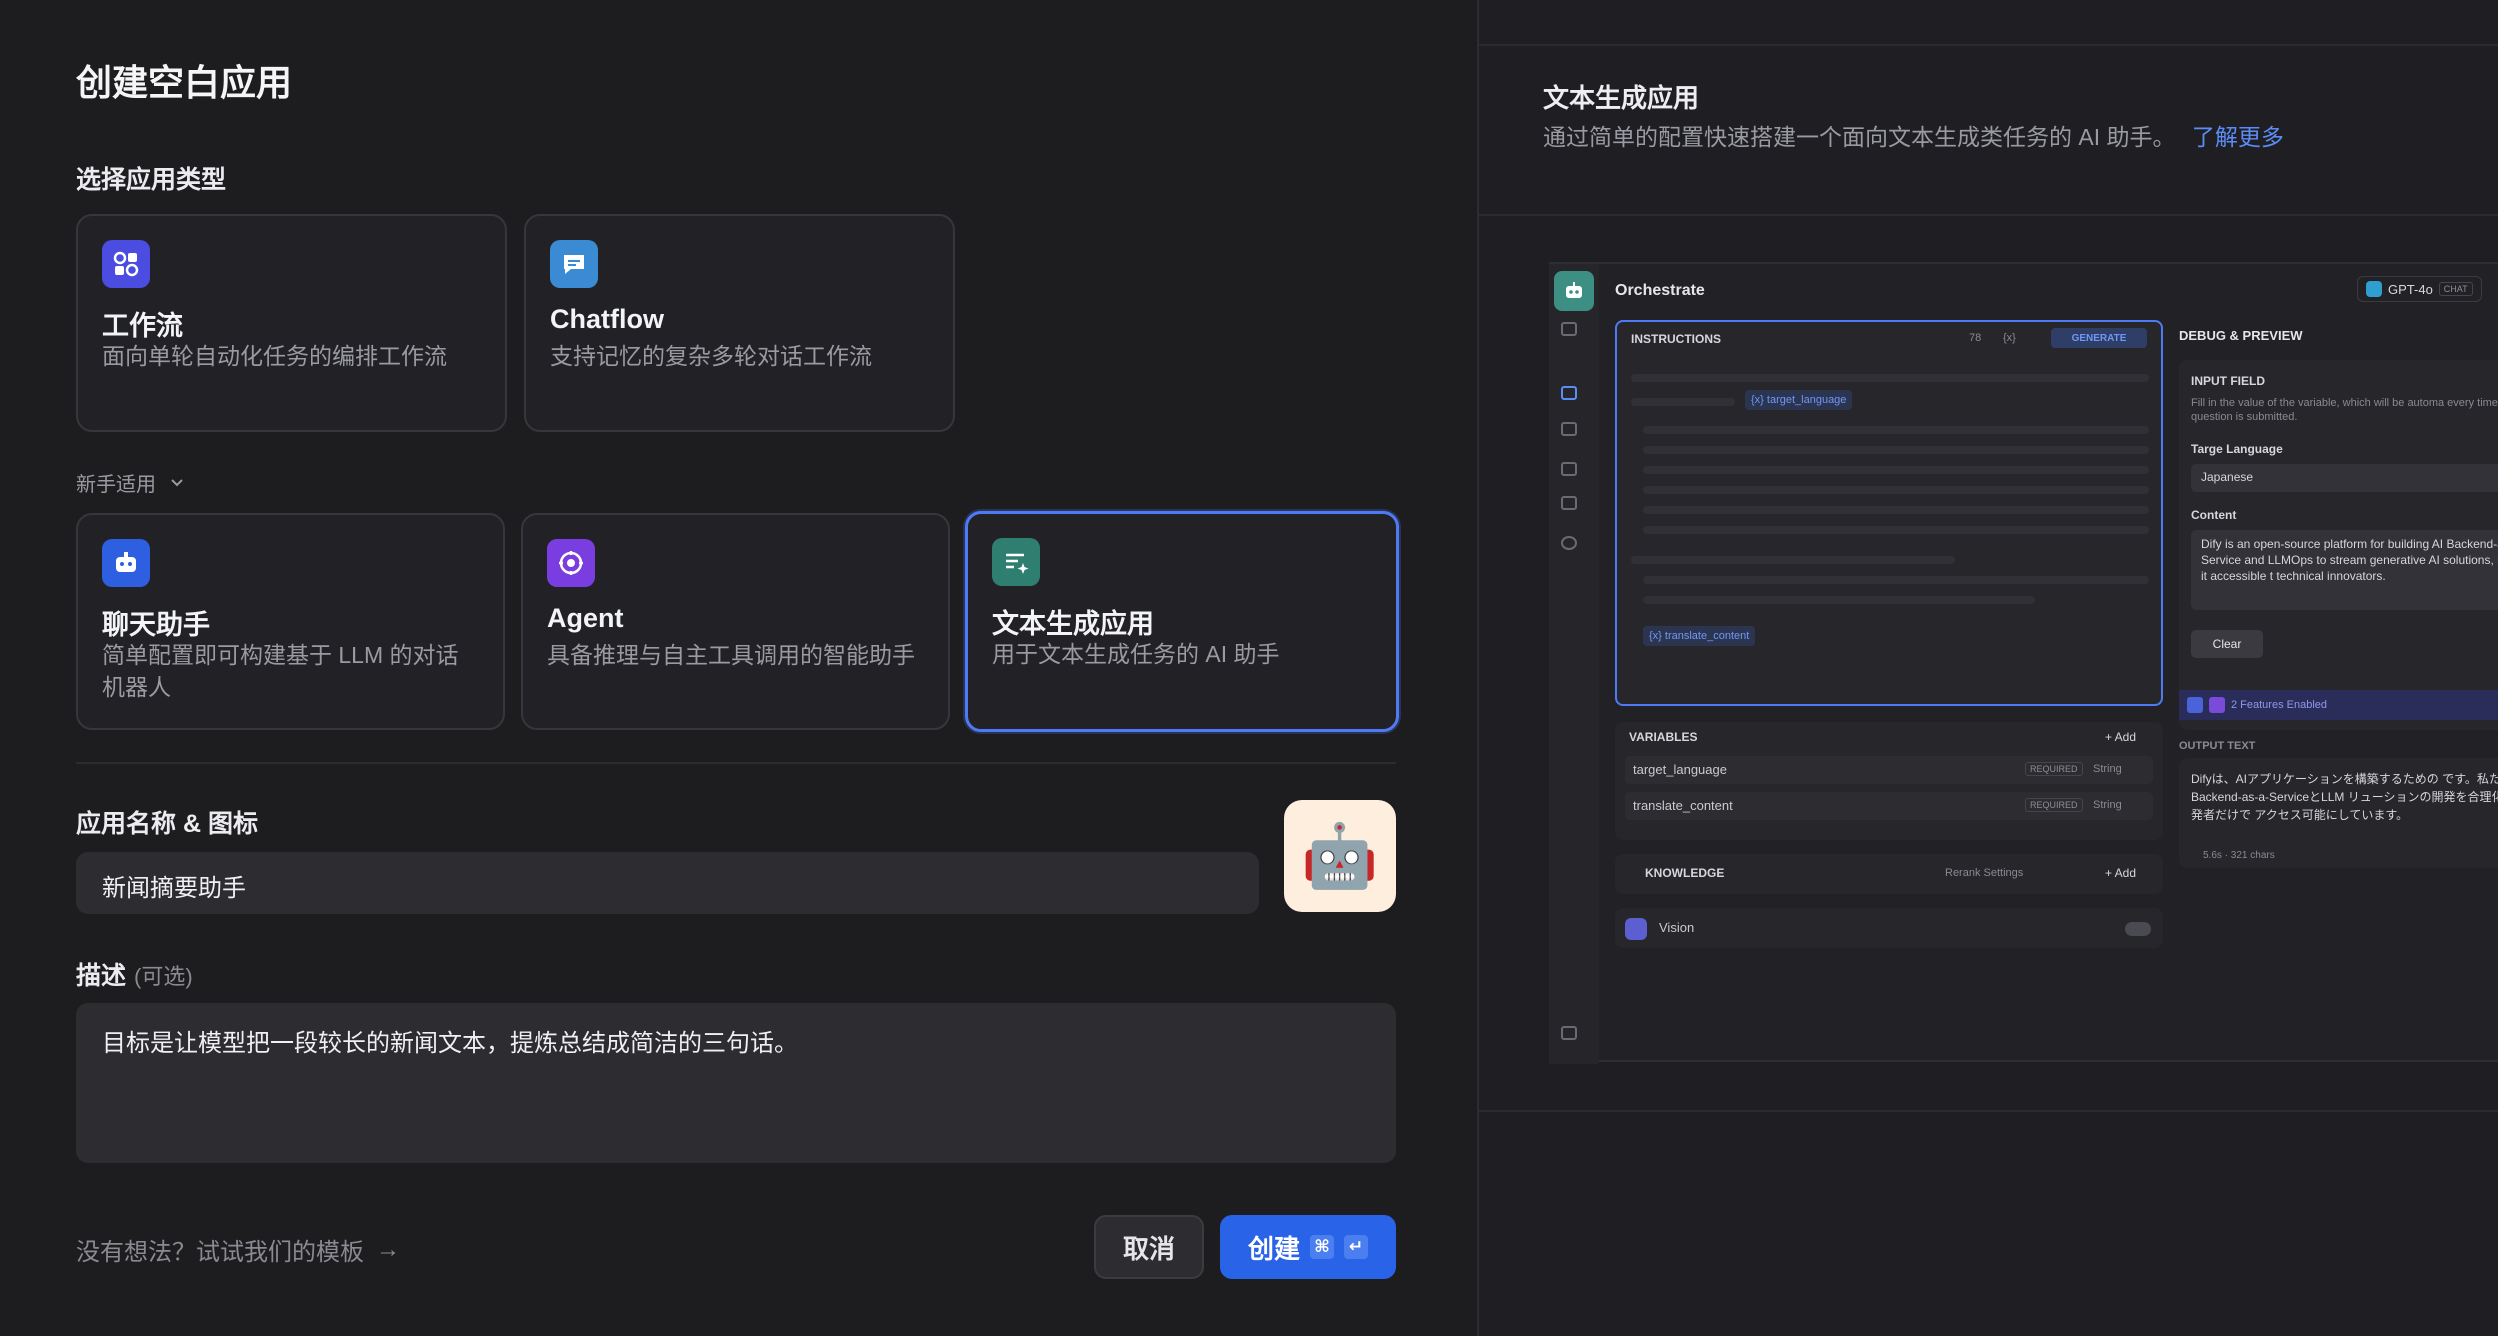 This screenshot has width=2498, height=1336. I want to click on content-label: Content, so click(2214, 515).